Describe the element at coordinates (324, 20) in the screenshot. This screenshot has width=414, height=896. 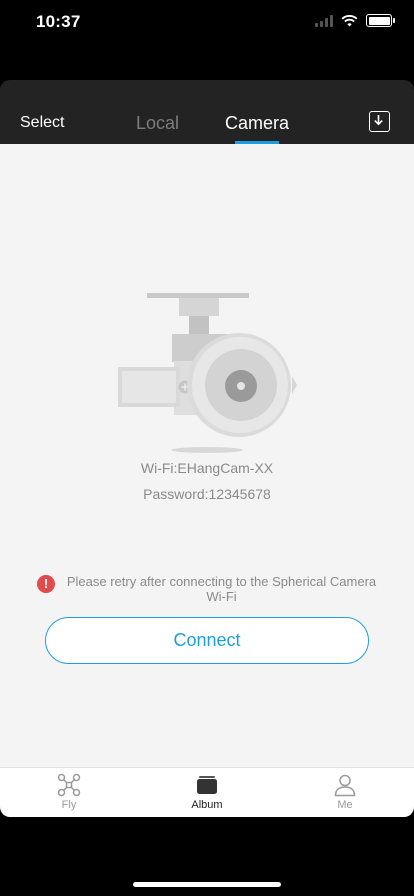
I see `cellular-signal-icon` at that location.